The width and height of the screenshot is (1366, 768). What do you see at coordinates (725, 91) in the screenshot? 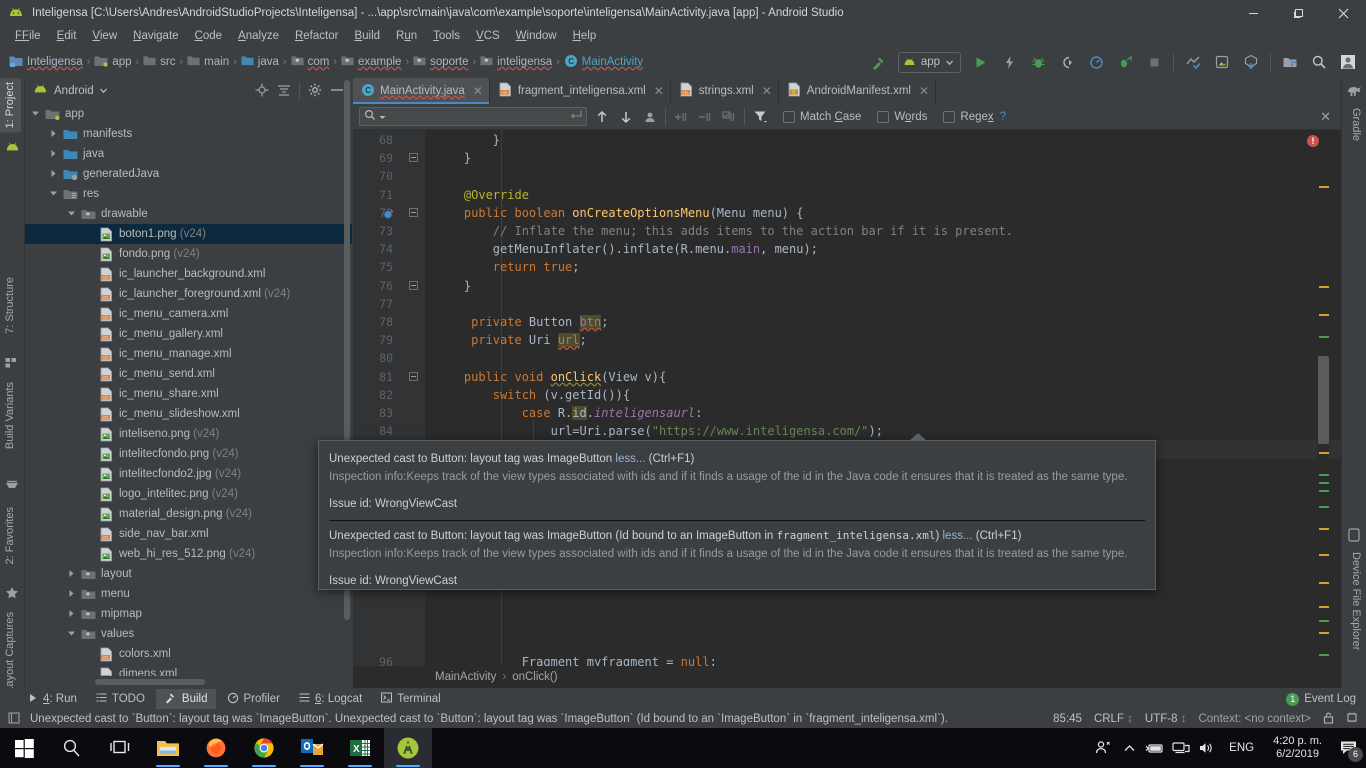
I see `editor-tab-strings-xml: </> strings.xml ✕` at bounding box center [725, 91].